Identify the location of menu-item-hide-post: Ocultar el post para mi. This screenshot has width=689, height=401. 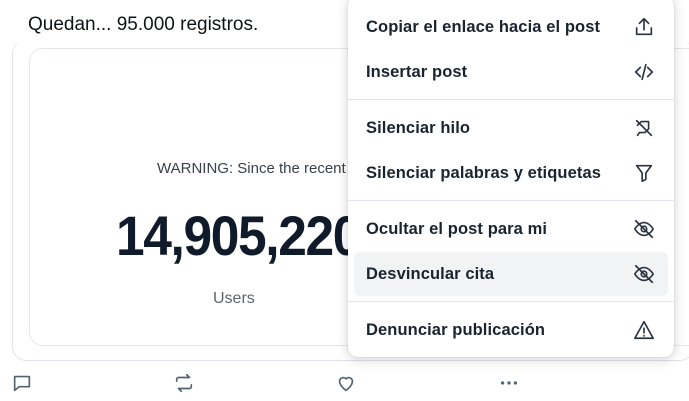
(511, 229).